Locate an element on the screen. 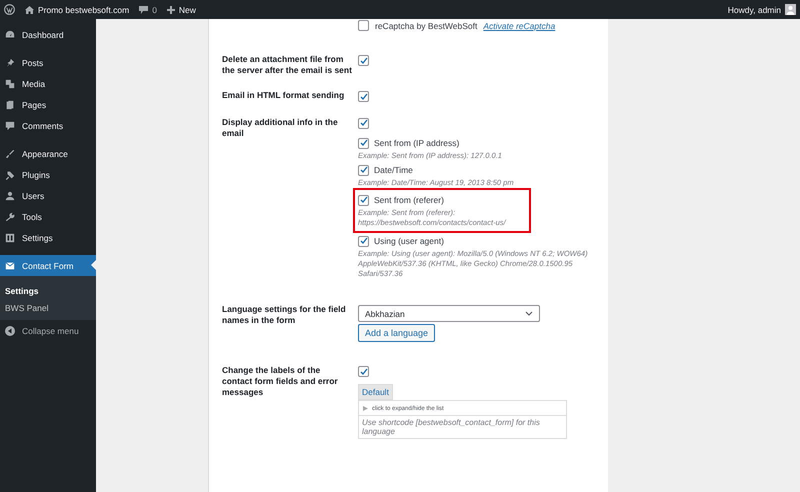  activate-link: Activate reCaptcha is located at coordinates (519, 25).